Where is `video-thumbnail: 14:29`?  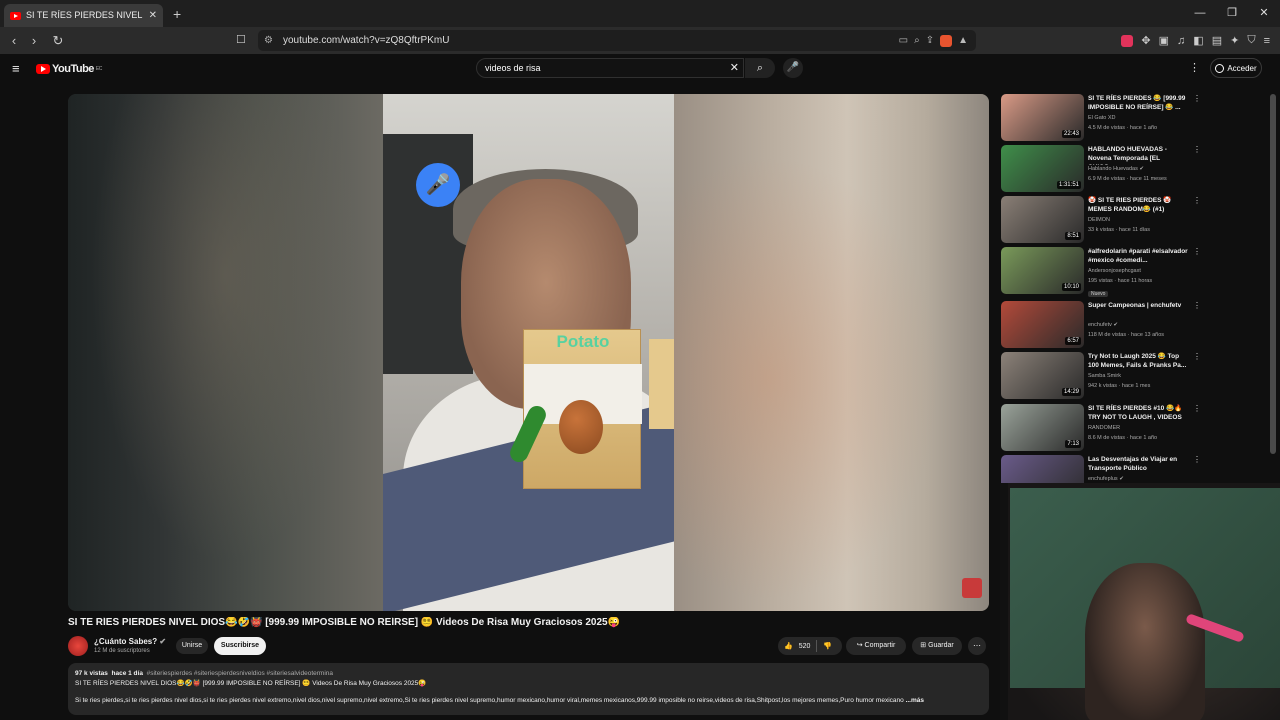
video-thumbnail: 14:29 is located at coordinates (1042, 375).